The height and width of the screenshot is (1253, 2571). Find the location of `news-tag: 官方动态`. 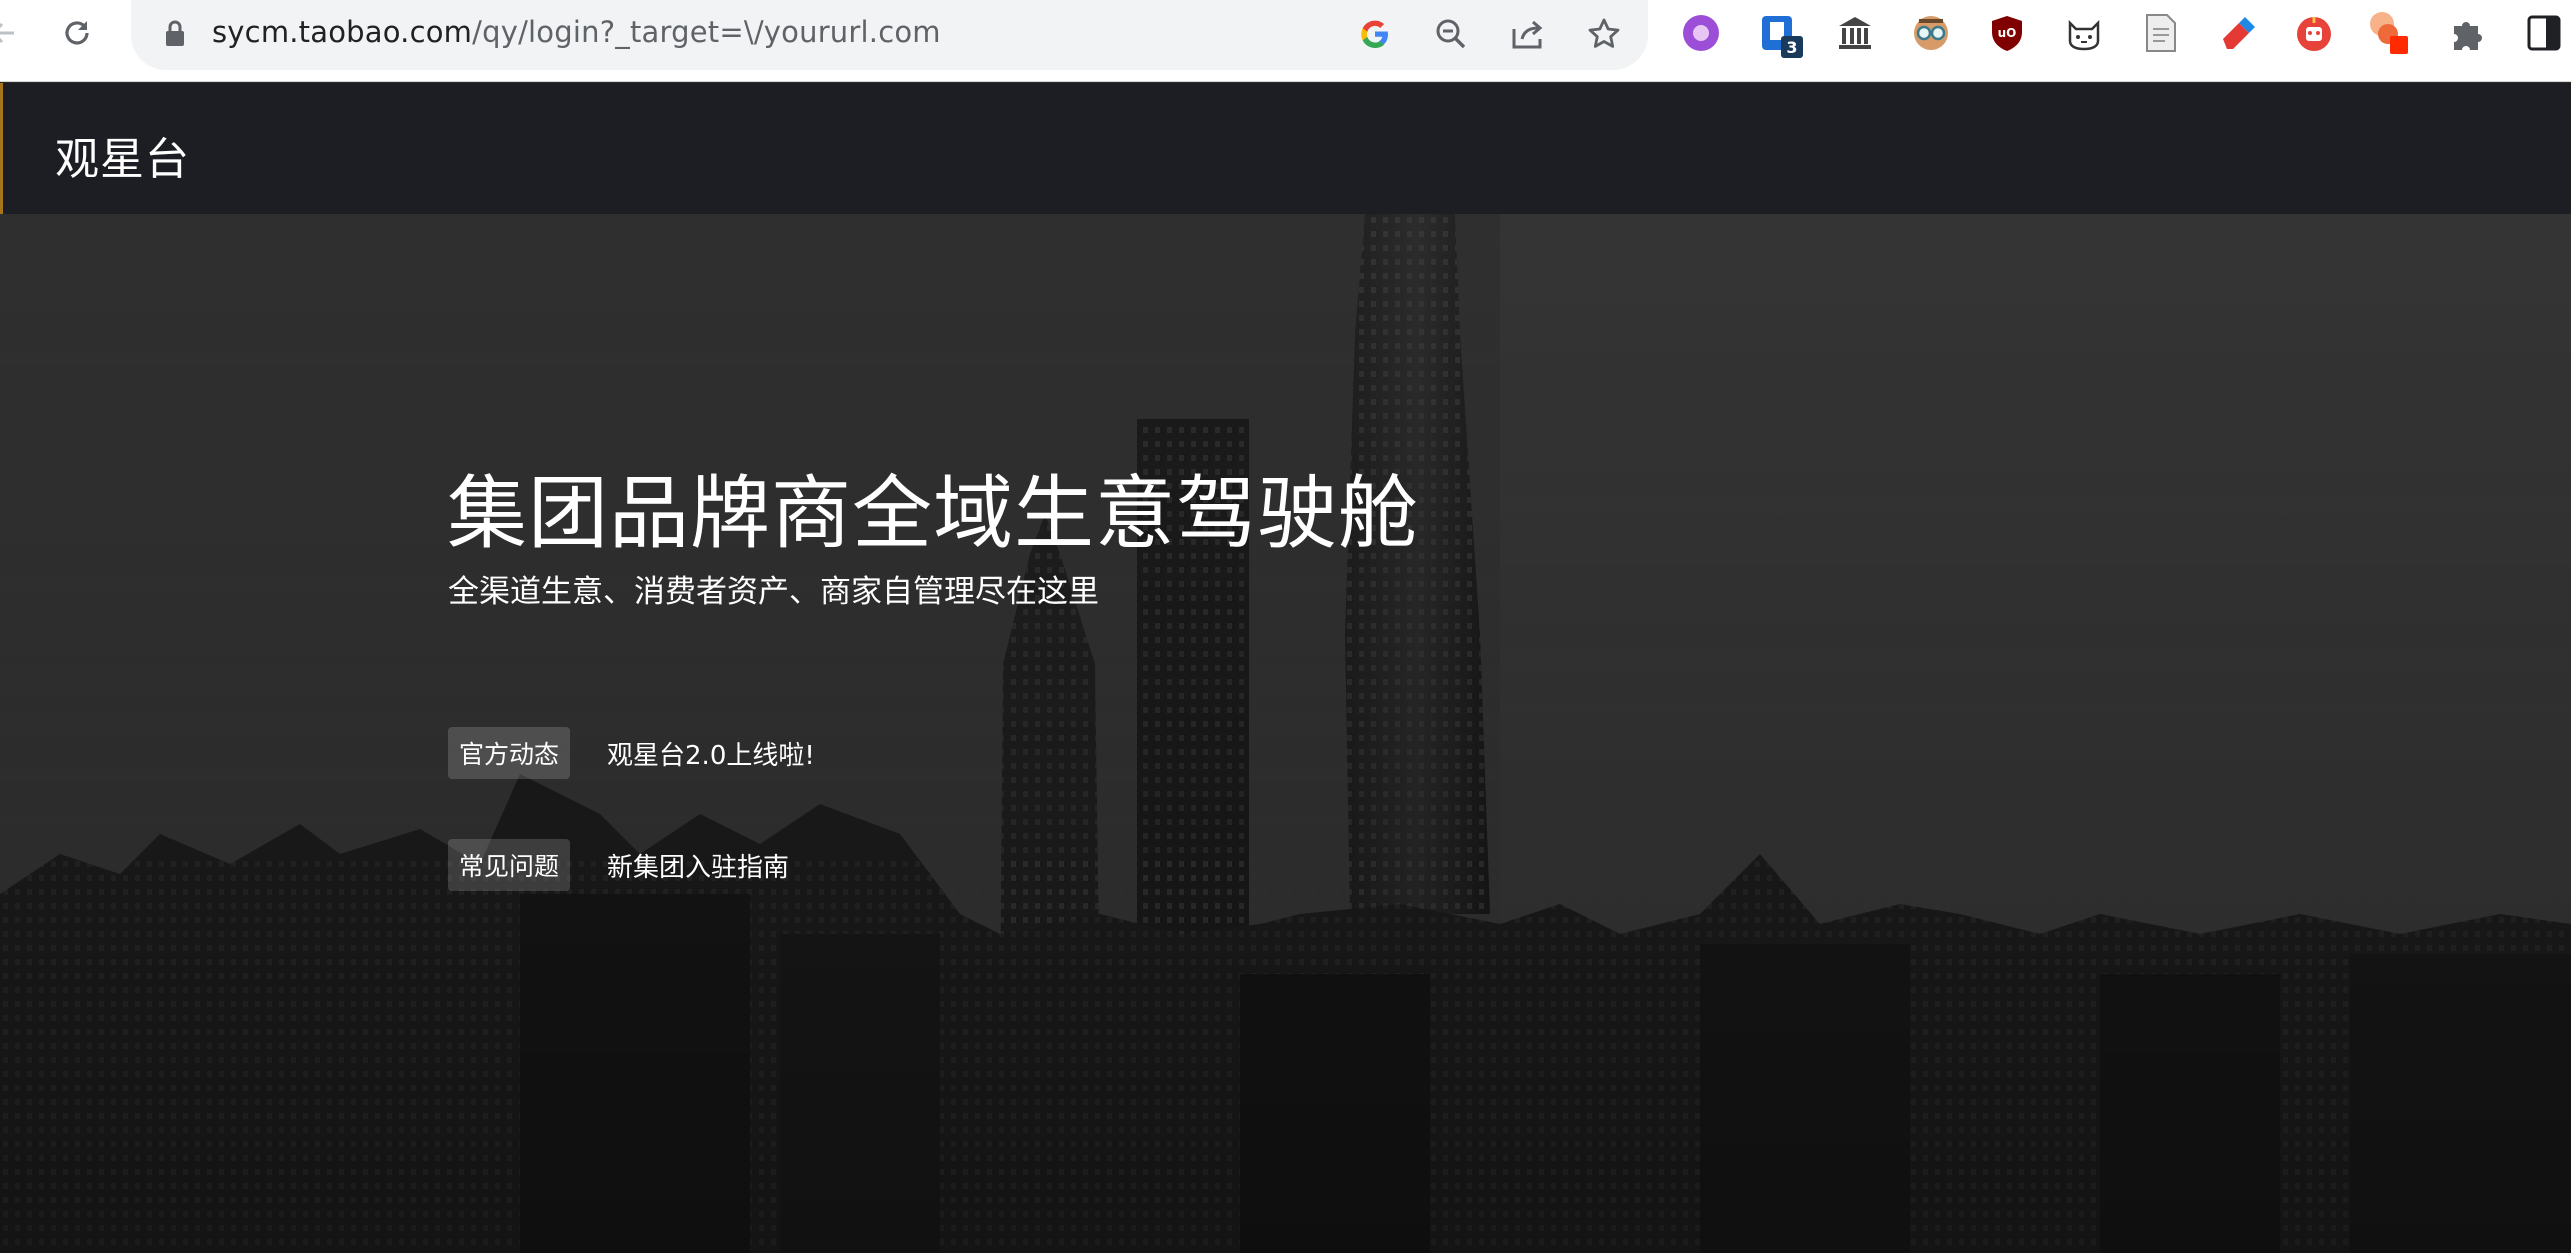

news-tag: 官方动态 is located at coordinates (509, 753).